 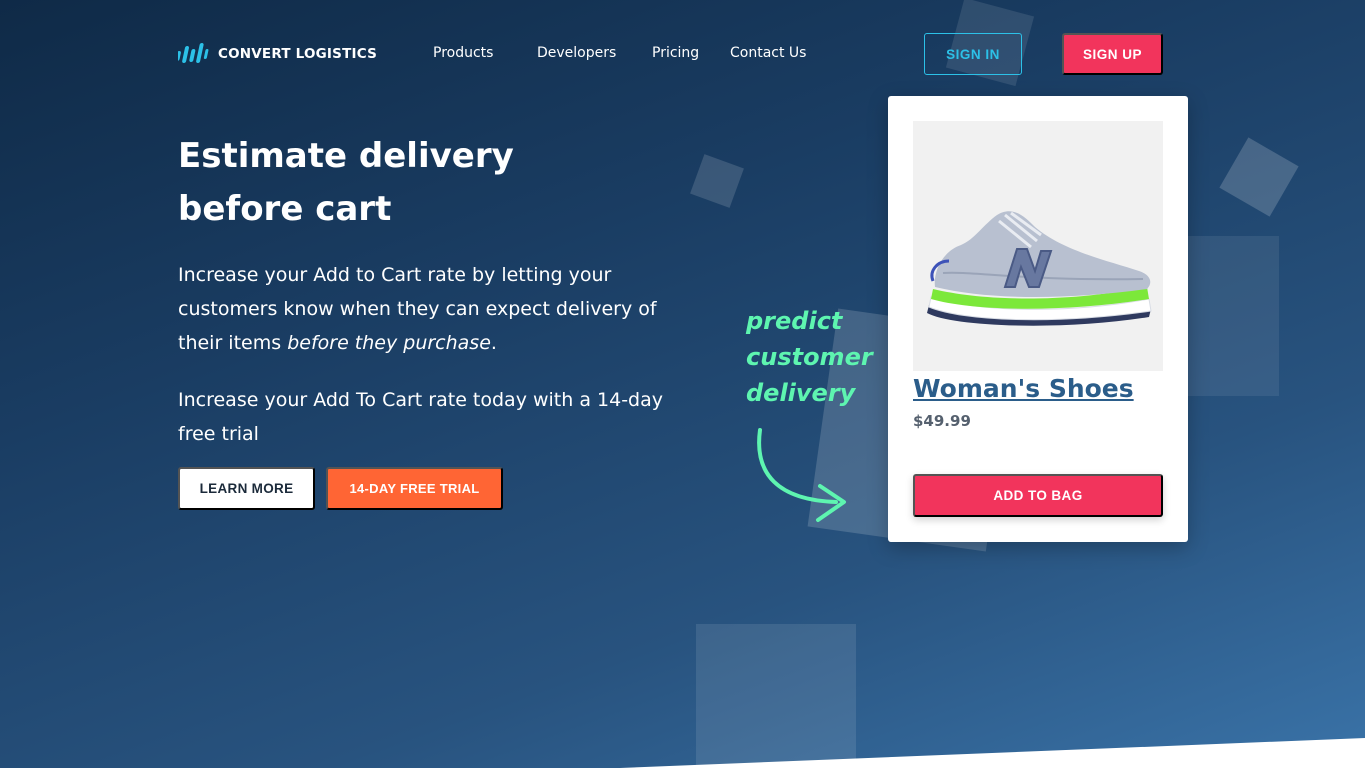 I want to click on annotation-line: customer, so click(x=809, y=357).